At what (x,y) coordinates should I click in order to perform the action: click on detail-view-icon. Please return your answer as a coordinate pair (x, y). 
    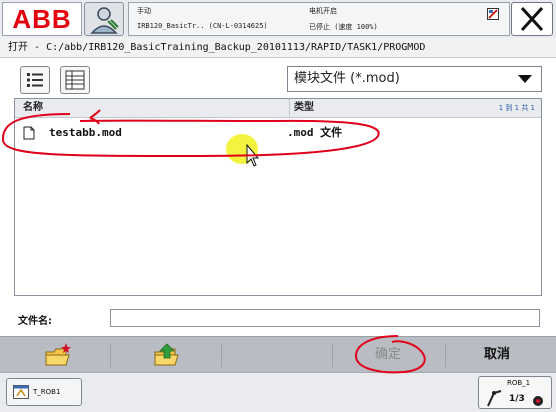
    Looking at the image, I should click on (75, 80).